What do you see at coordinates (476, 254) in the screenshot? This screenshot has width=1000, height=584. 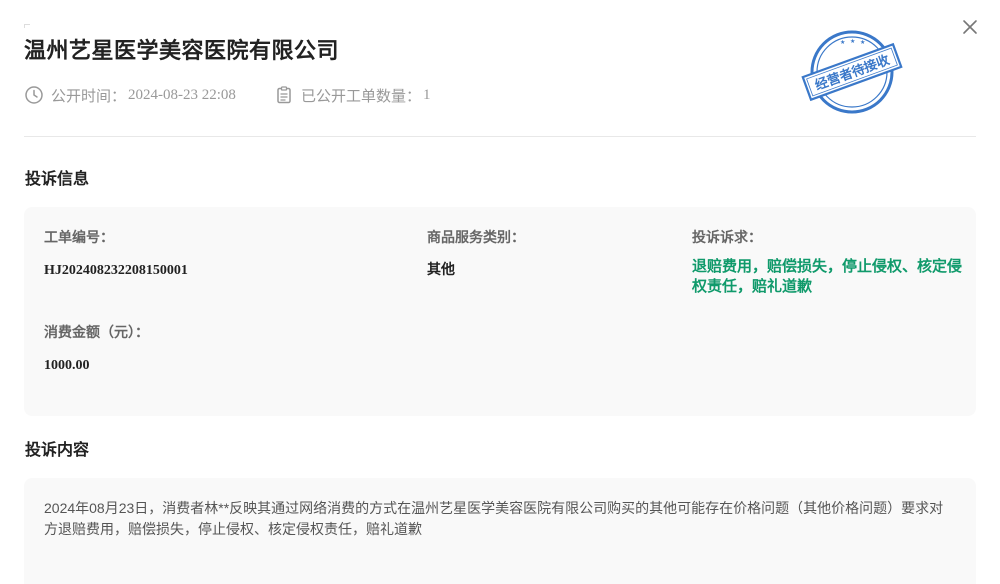 I see `service-category-field: 商品服务类别： 其他` at bounding box center [476, 254].